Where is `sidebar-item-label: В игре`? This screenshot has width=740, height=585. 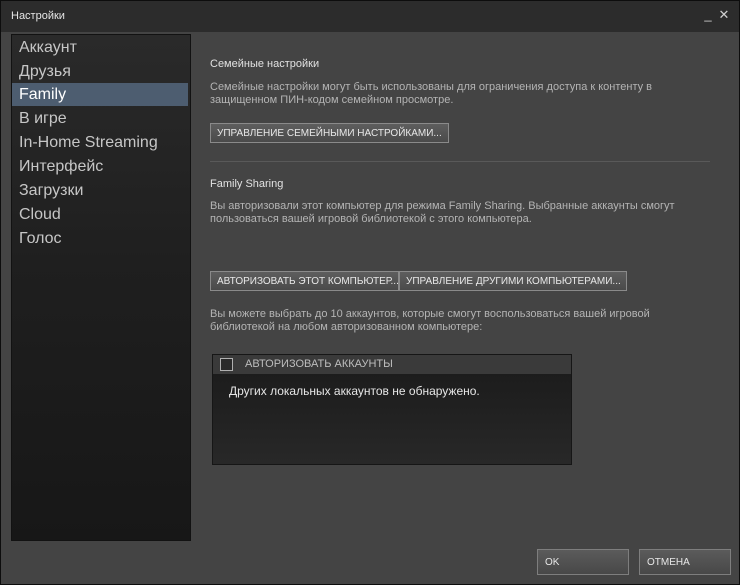
sidebar-item-label: В игре is located at coordinates (43, 118).